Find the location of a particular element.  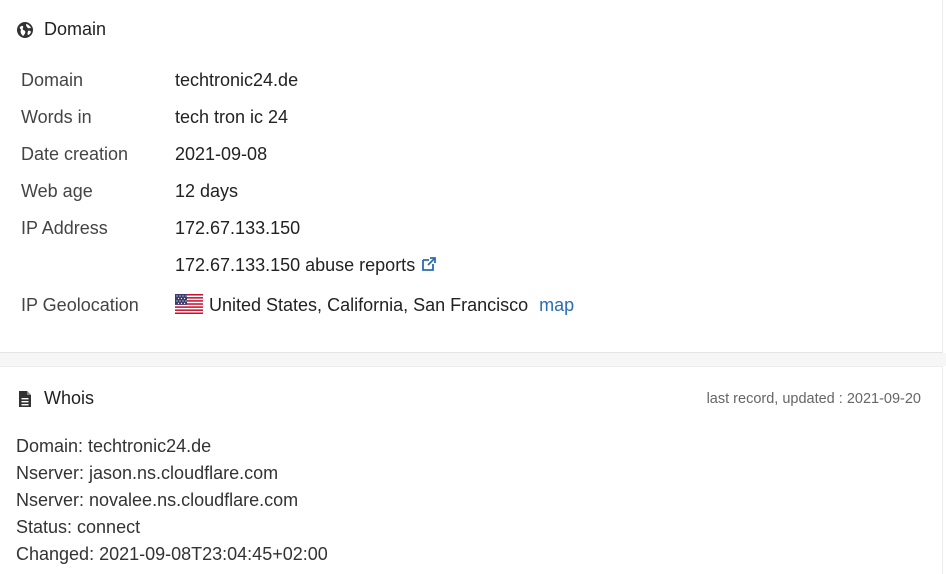

document-icon is located at coordinates (25, 398).